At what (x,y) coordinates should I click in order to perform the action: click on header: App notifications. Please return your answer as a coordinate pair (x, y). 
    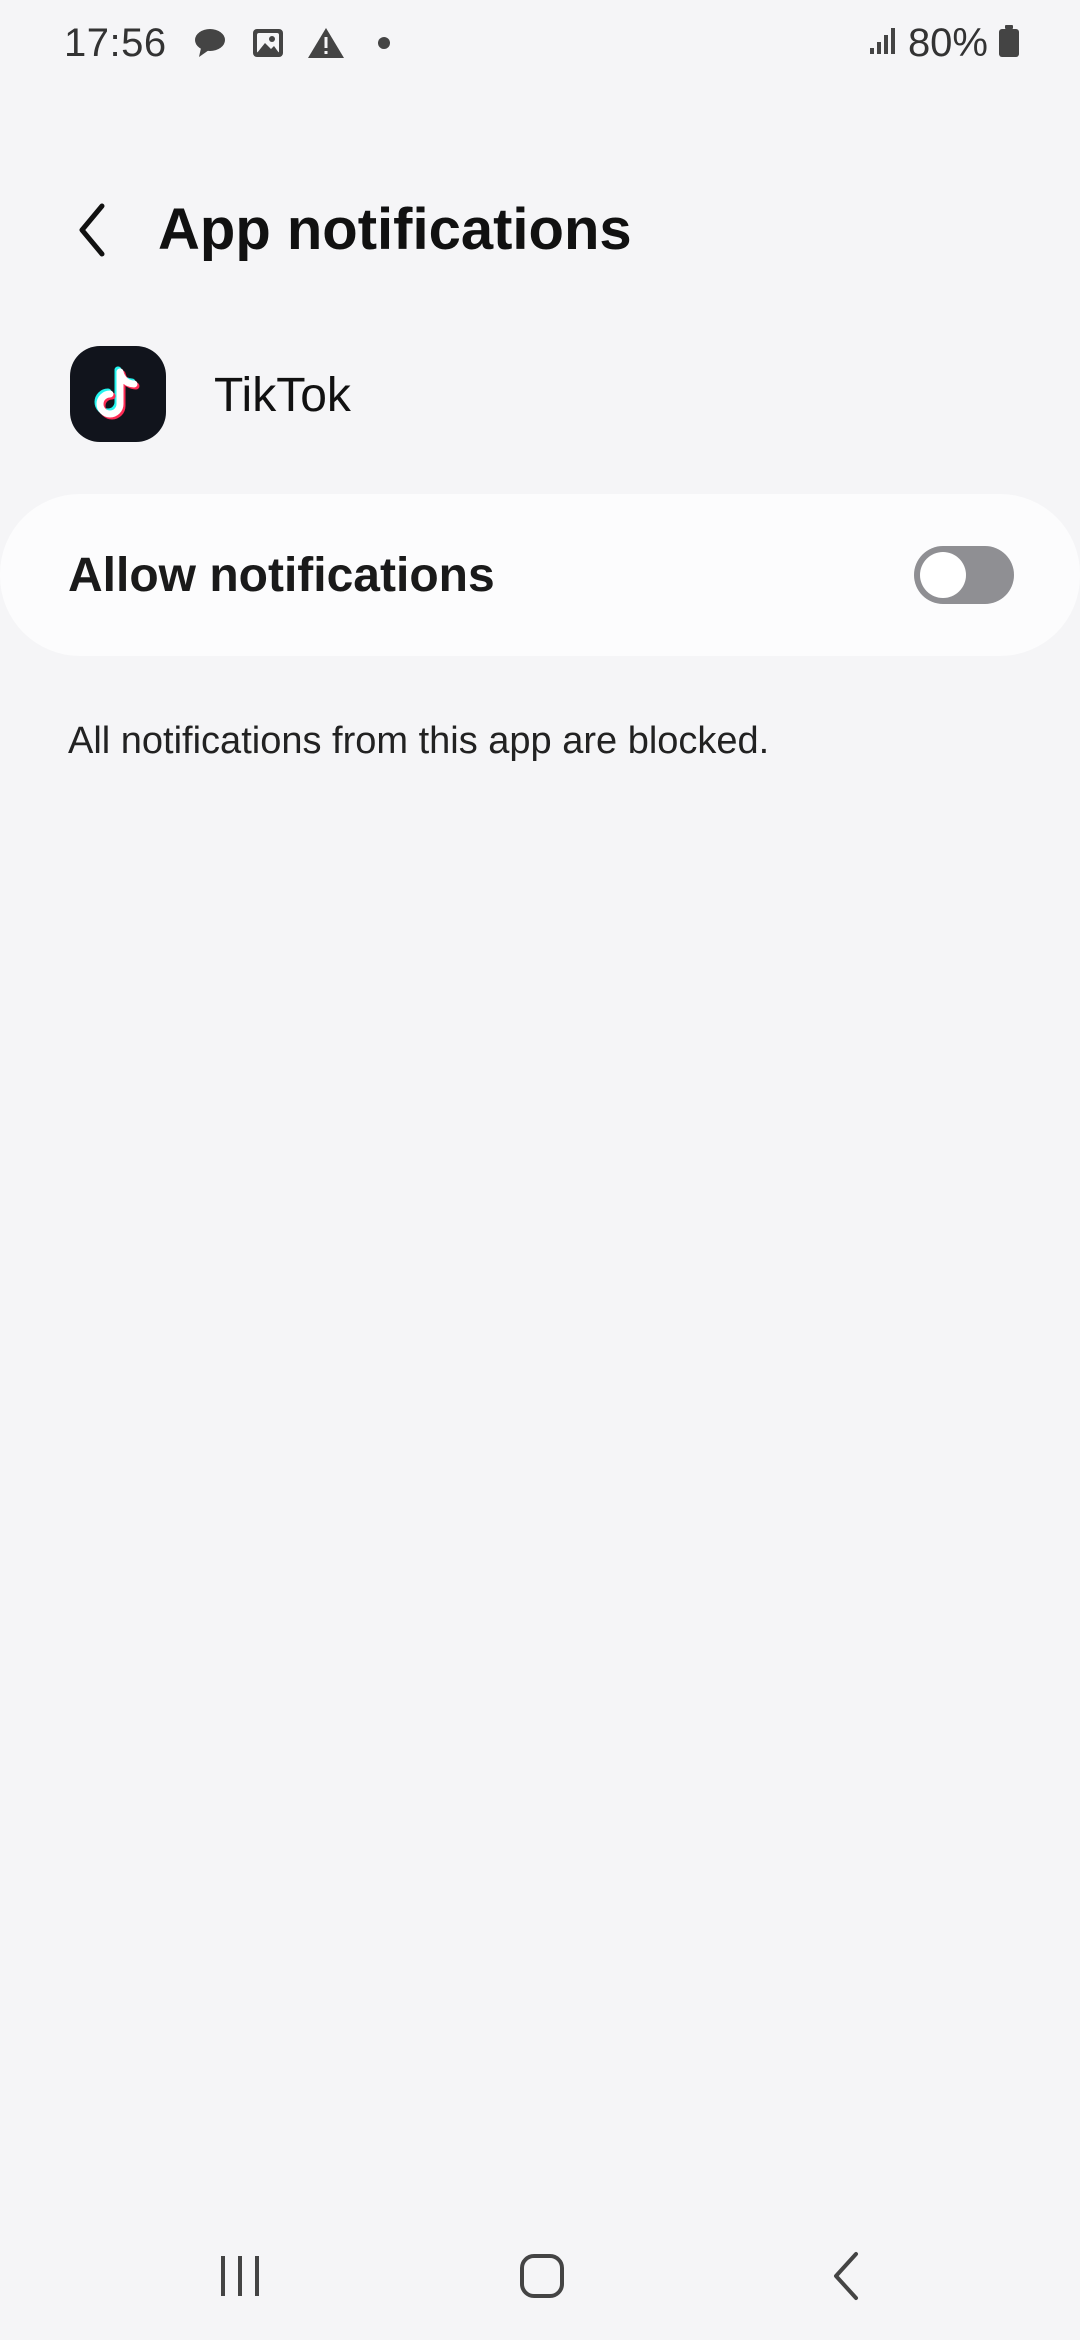
    Looking at the image, I should click on (540, 230).